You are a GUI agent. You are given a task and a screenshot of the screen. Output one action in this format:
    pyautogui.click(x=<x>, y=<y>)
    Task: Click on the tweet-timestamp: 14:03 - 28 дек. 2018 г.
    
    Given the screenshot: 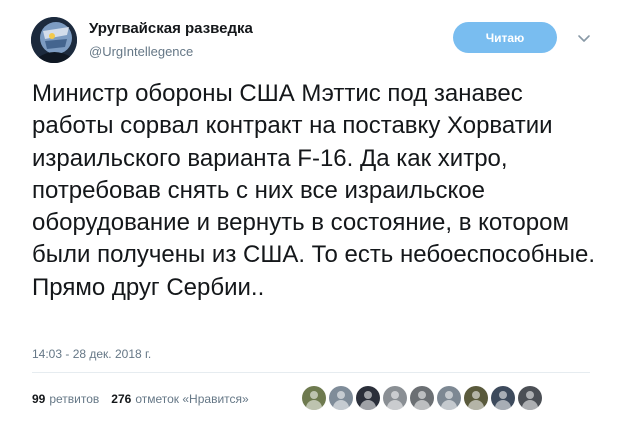 What is the action you would take?
    pyautogui.click(x=91, y=354)
    